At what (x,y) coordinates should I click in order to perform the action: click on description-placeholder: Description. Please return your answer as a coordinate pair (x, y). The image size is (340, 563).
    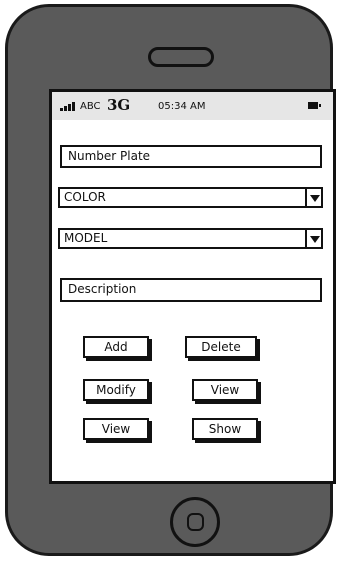
    Looking at the image, I should click on (102, 289).